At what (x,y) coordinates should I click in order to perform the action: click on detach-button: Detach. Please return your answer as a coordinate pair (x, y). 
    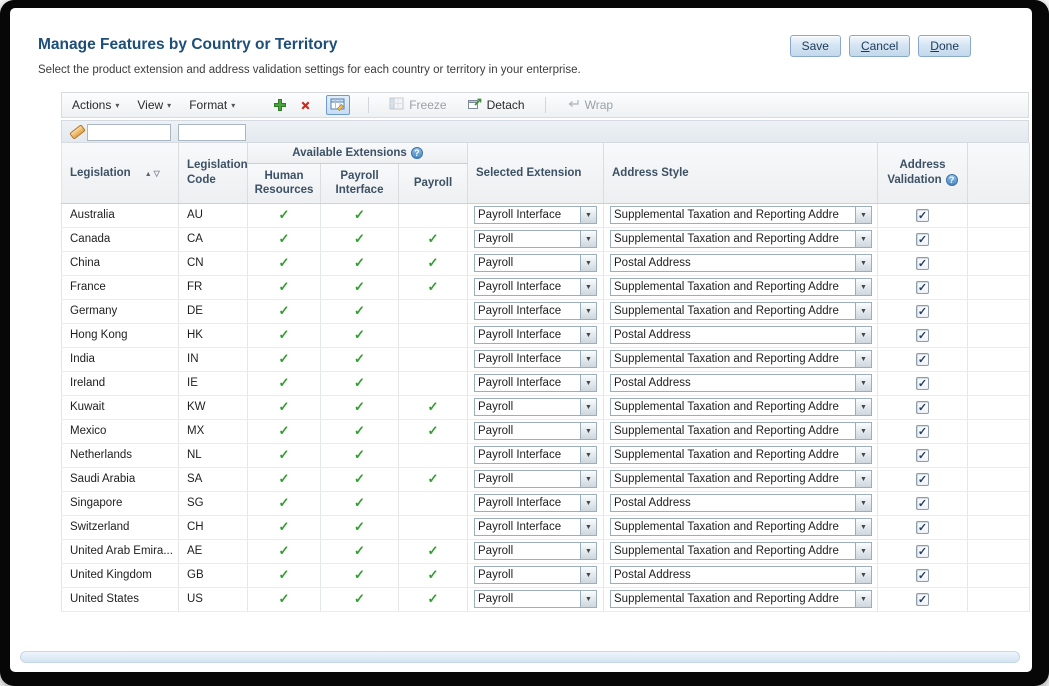
    Looking at the image, I should click on (496, 105).